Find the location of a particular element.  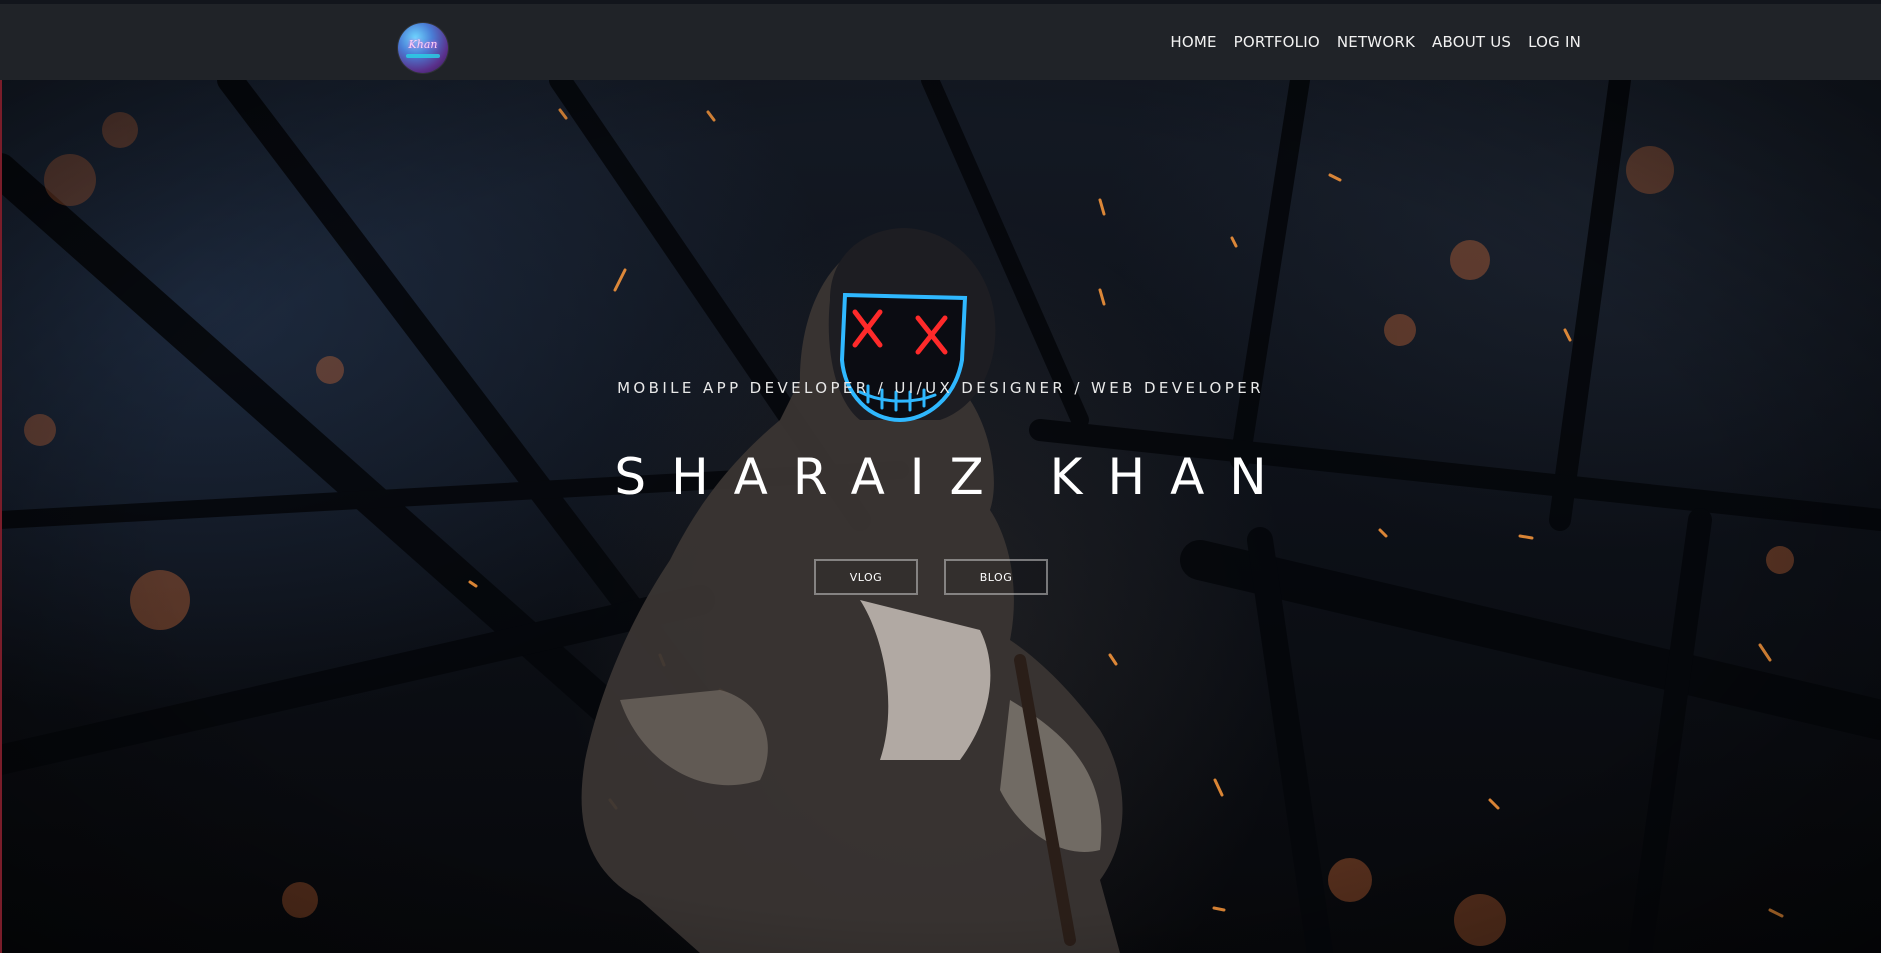

hero-title: SHARAIZ KHAN is located at coordinates (953, 477).